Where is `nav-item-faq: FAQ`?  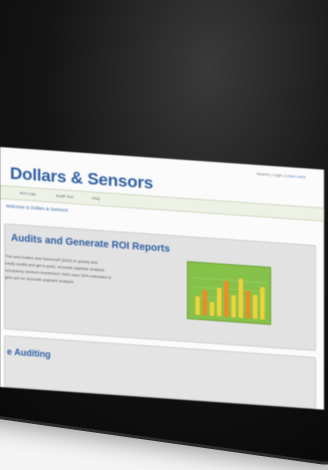
nav-item-faq: FAQ is located at coordinates (96, 198).